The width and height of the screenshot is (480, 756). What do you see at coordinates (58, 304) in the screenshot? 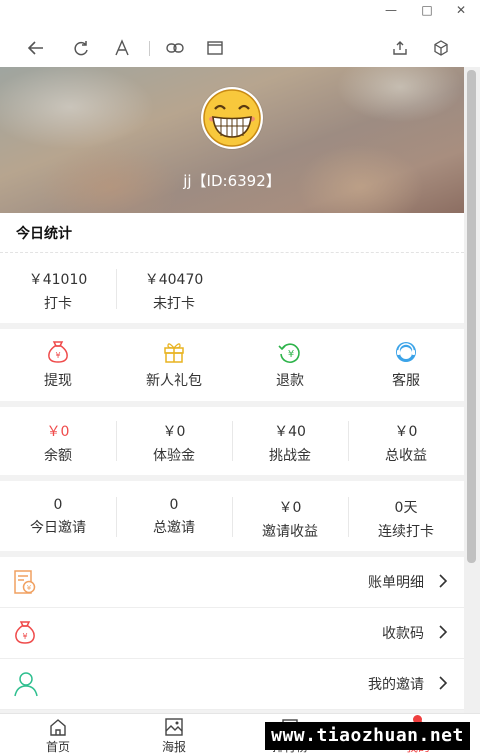
I see `stat-label: 打卡` at bounding box center [58, 304].